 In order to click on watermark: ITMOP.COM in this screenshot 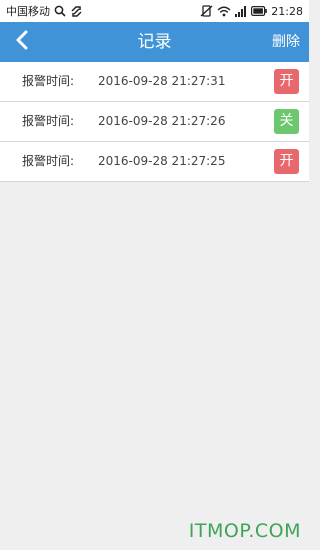, I will do `click(244, 531)`.